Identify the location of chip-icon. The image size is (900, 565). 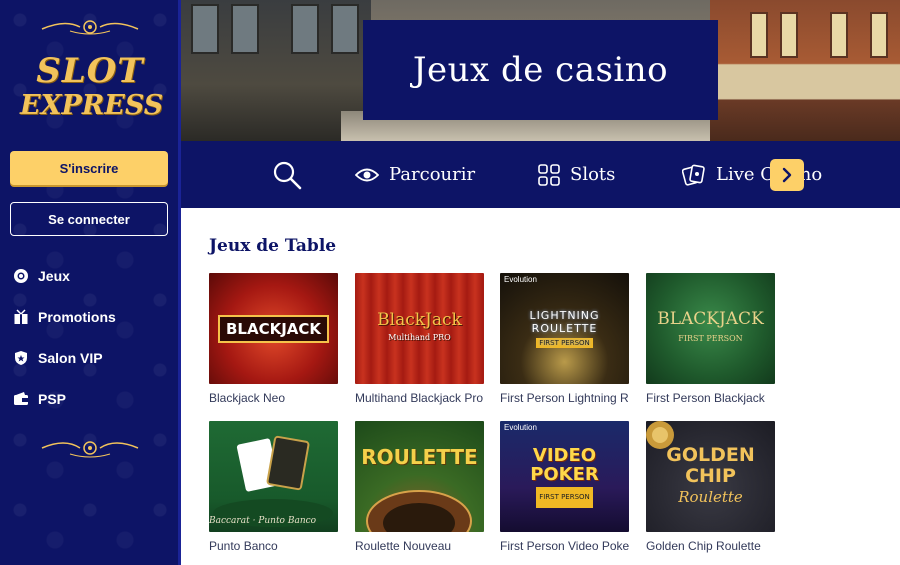
(21, 276).